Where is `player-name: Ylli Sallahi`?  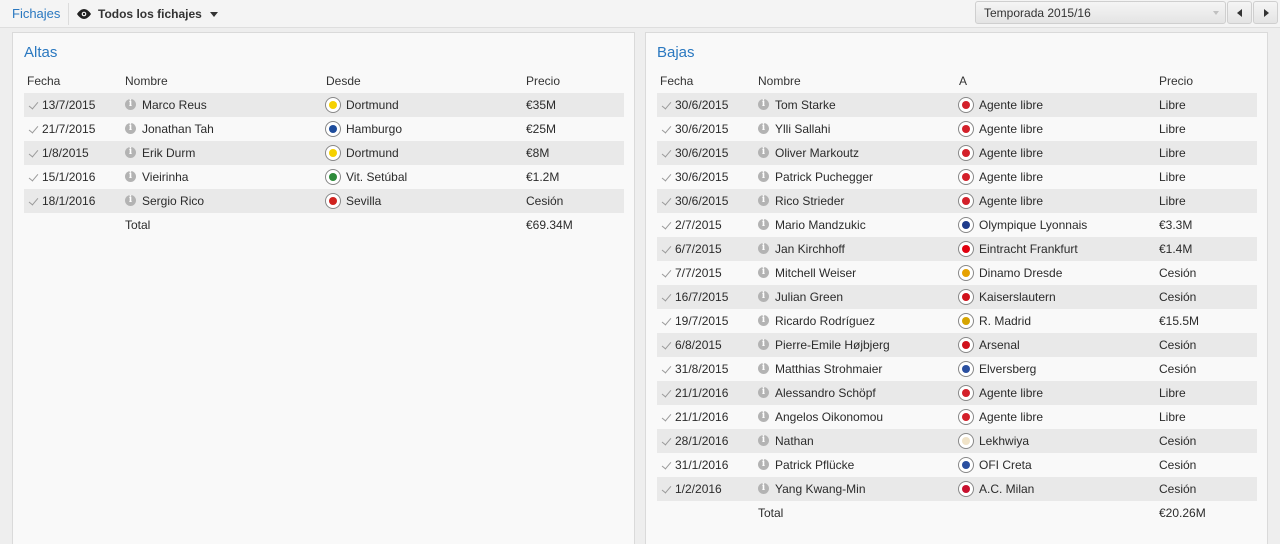
player-name: Ylli Sallahi is located at coordinates (802, 129).